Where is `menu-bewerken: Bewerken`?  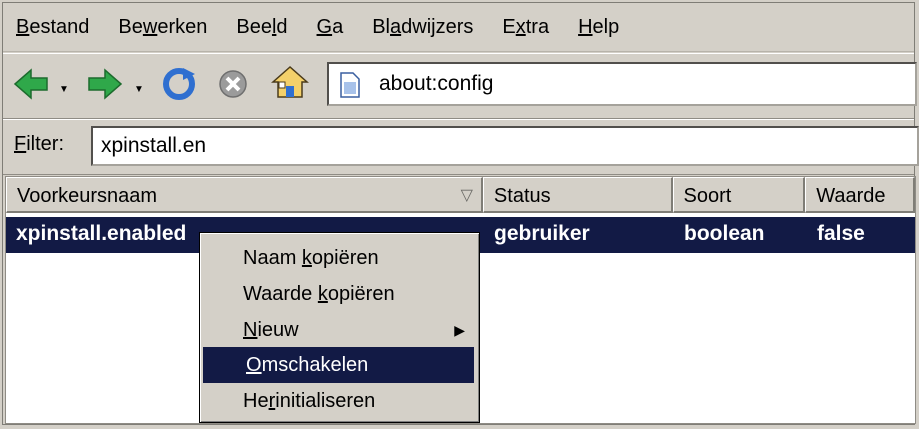
menu-bewerken: Bewerken is located at coordinates (164, 27).